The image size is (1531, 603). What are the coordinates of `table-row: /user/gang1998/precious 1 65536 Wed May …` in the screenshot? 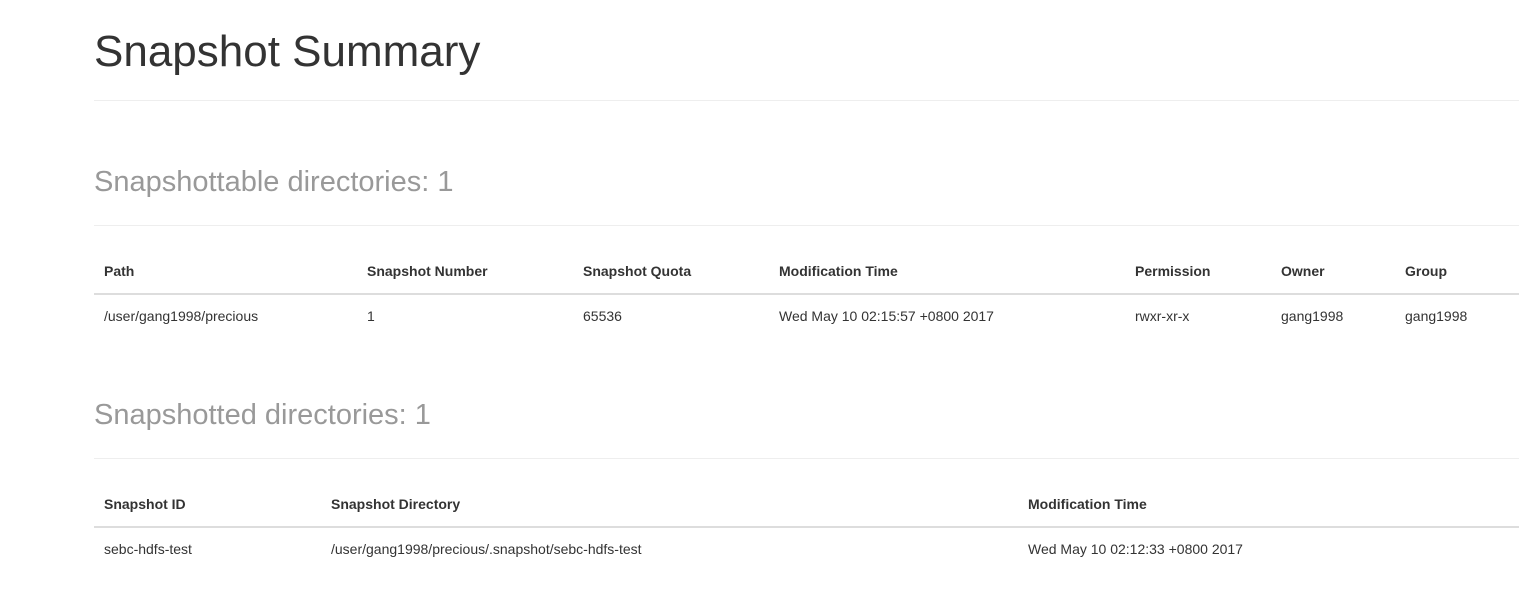 It's located at (806, 315).